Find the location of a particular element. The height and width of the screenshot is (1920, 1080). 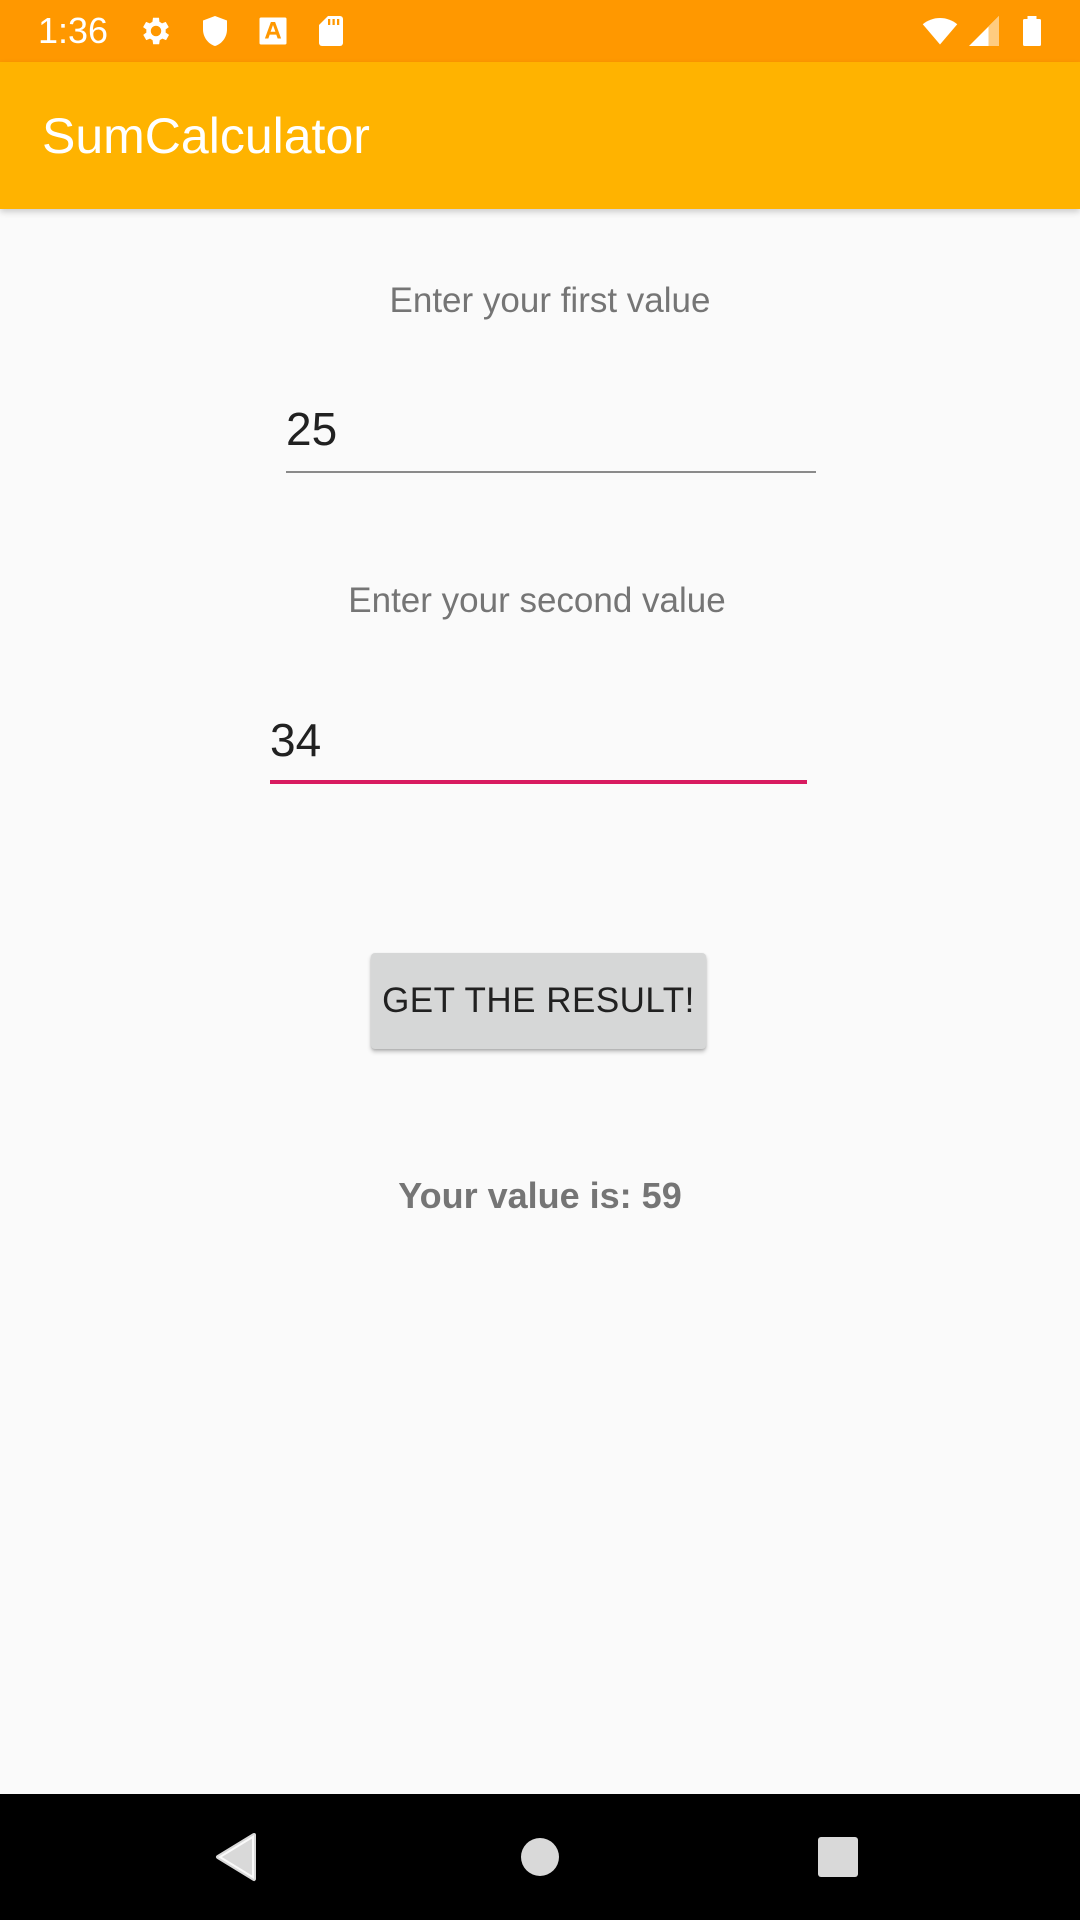

second-value-input is located at coordinates (538, 740).